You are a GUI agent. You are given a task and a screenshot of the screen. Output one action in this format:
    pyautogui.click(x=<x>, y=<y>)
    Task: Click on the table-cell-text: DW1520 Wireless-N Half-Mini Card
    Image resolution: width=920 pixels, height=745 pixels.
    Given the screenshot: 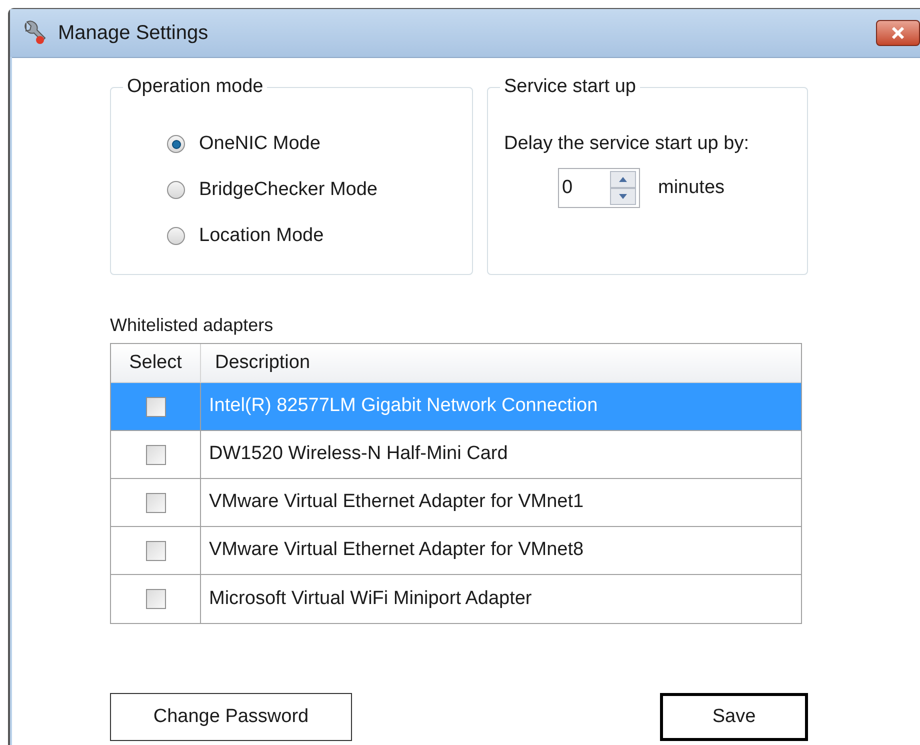 What is the action you would take?
    pyautogui.click(x=358, y=454)
    